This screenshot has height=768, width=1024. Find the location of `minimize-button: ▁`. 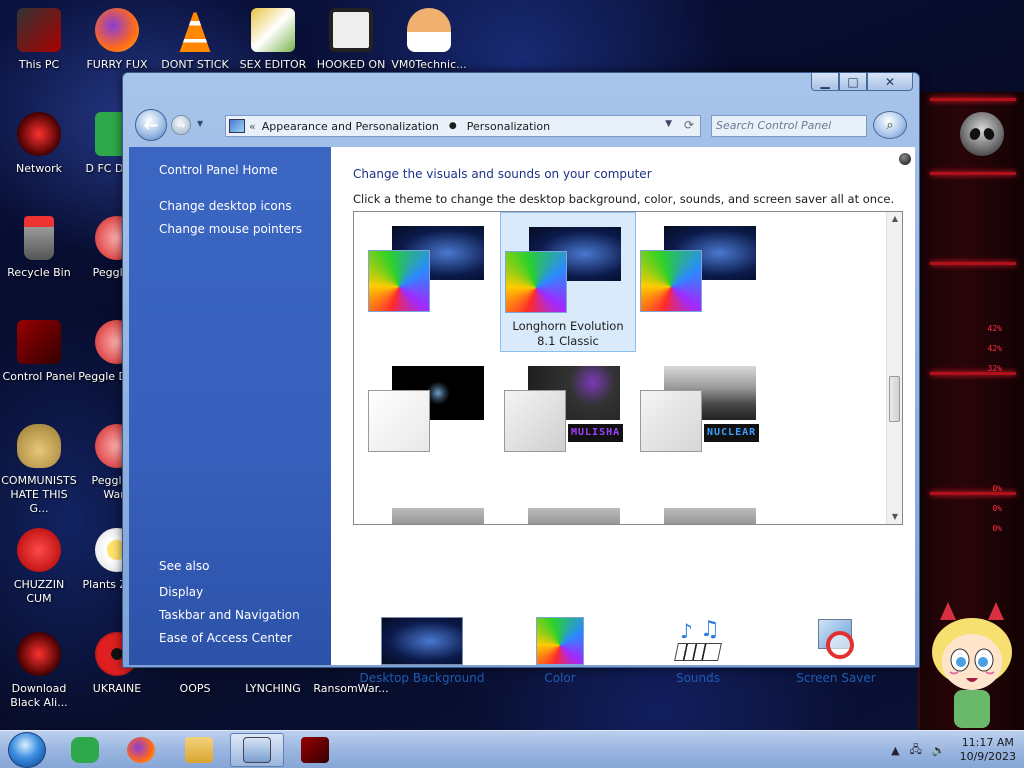

minimize-button: ▁ is located at coordinates (825, 82).